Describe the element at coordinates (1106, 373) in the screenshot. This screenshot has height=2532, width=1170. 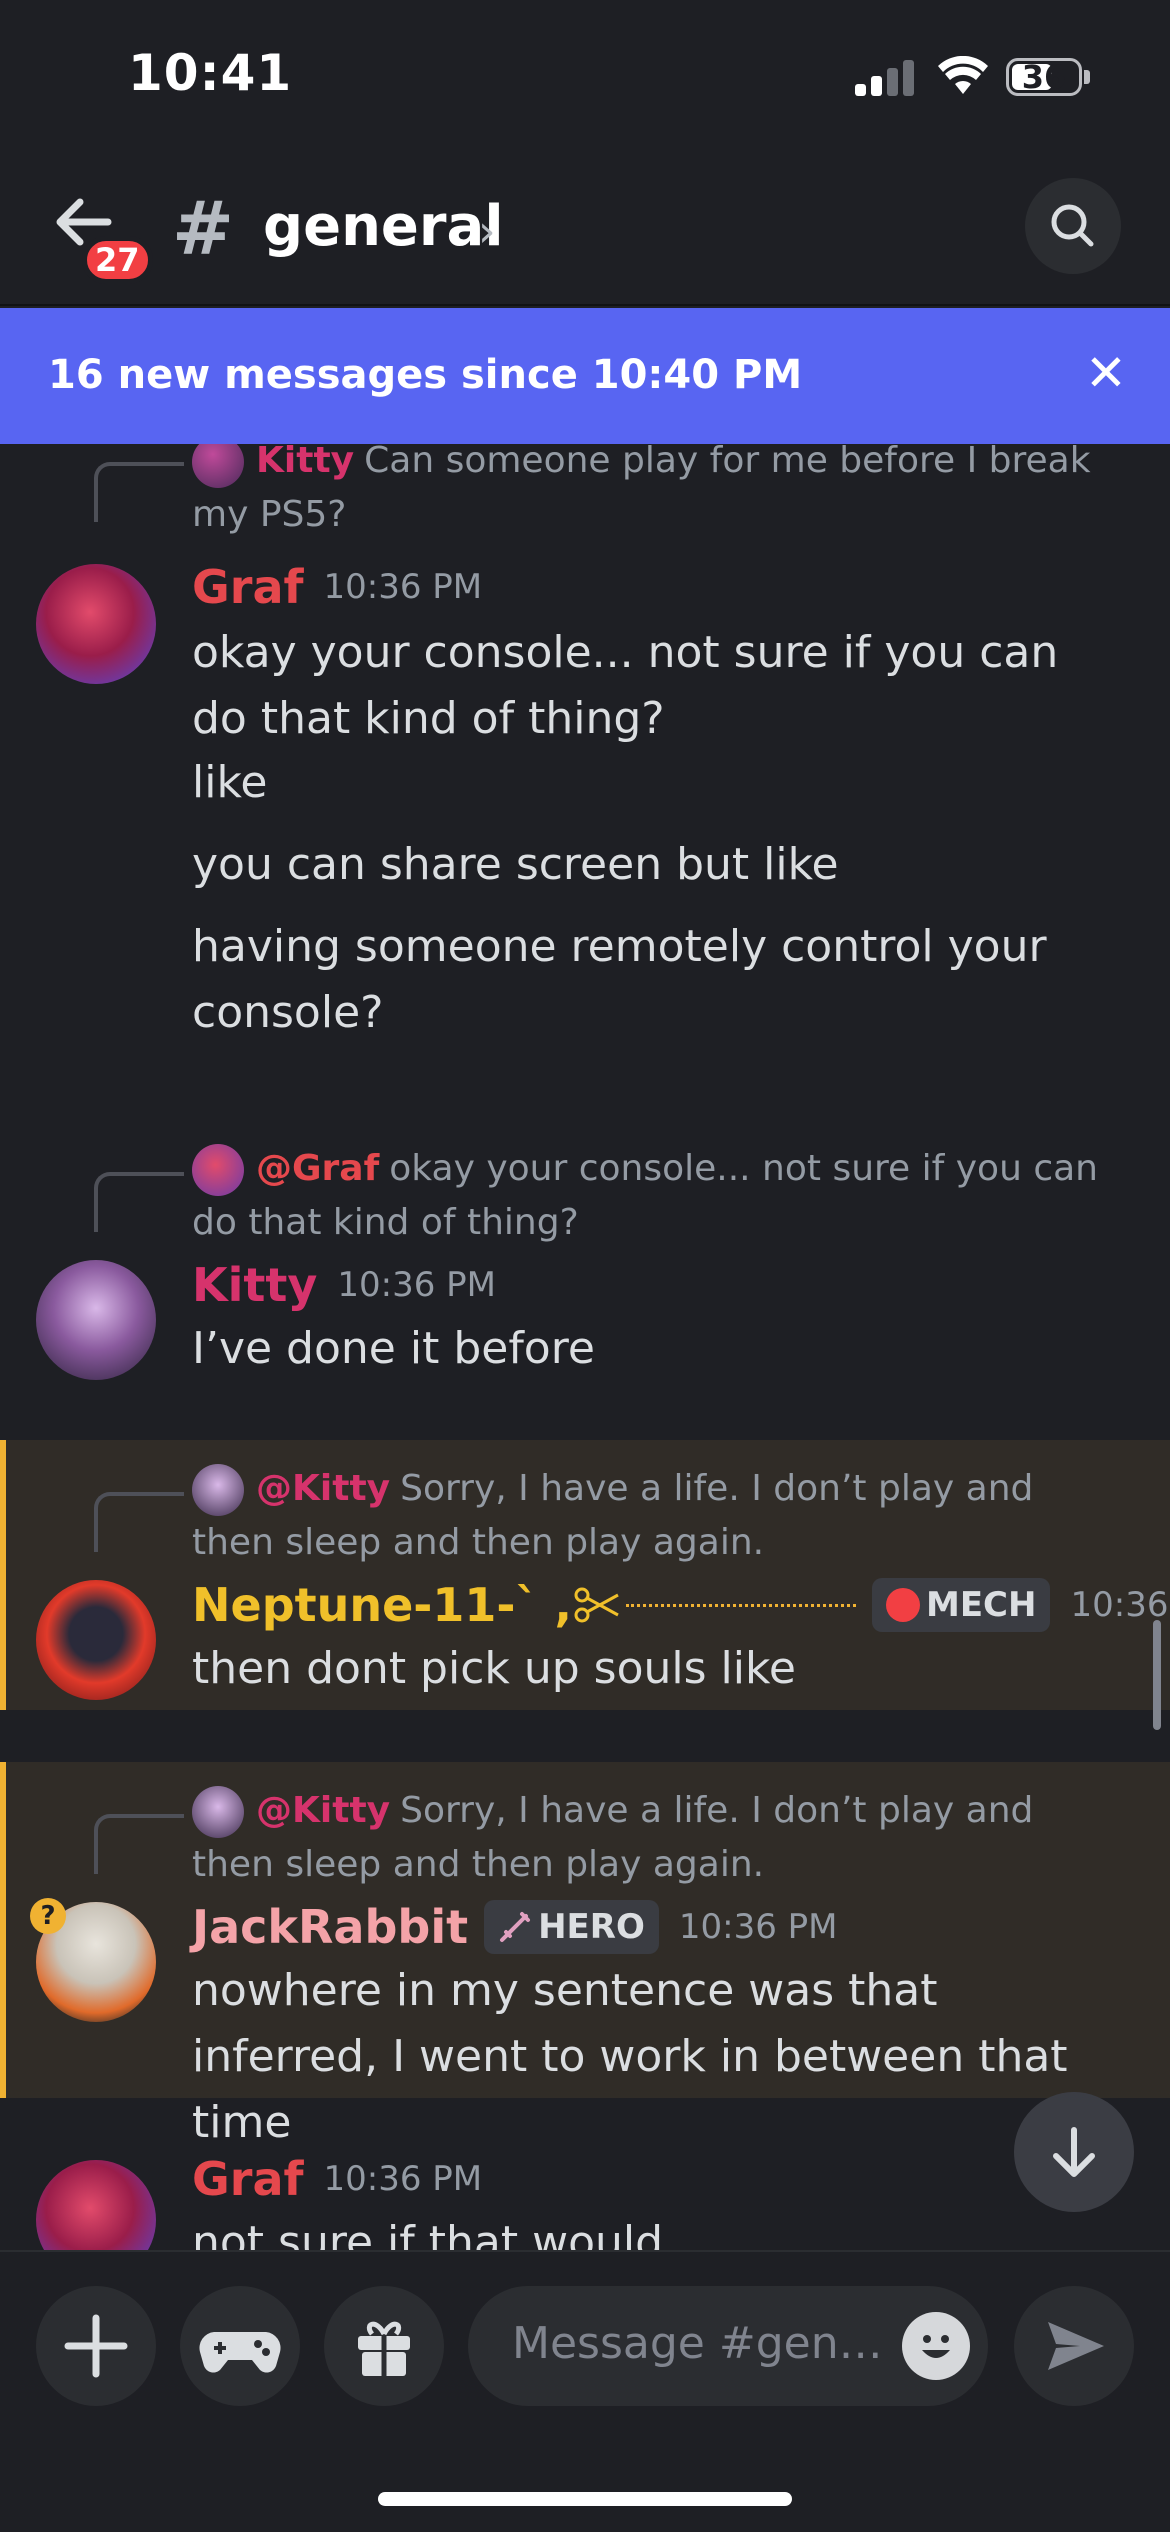
I see `close-icon: ✕` at that location.